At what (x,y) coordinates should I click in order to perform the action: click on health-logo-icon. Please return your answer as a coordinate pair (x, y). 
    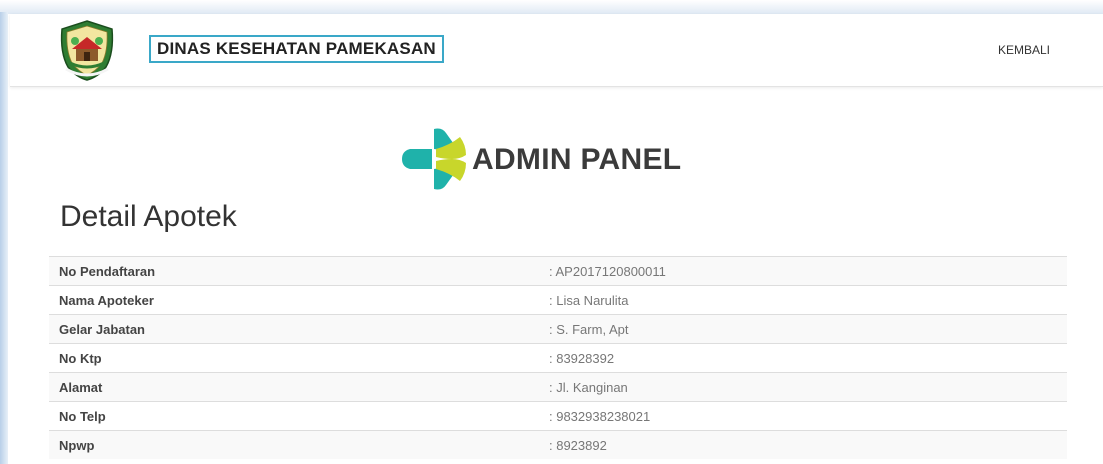
    Looking at the image, I should click on (434, 159).